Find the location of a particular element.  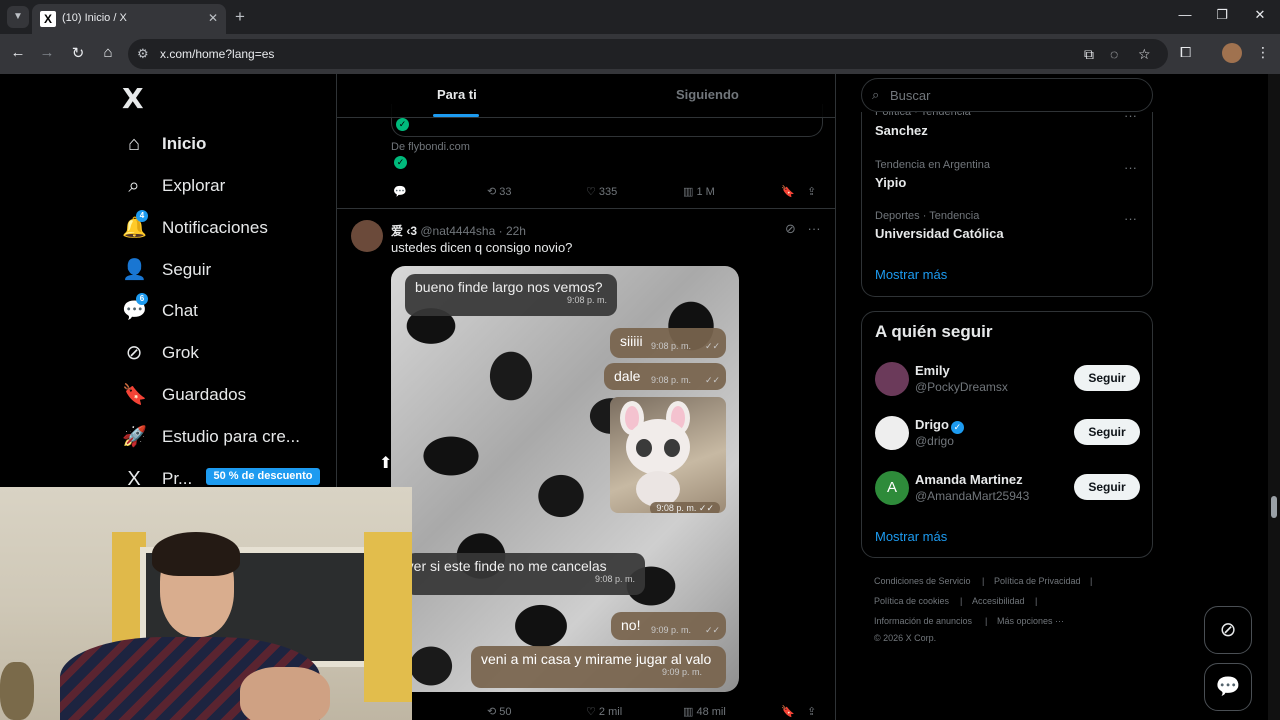

eye-off-icon: ◌ is located at coordinates (1114, 54).